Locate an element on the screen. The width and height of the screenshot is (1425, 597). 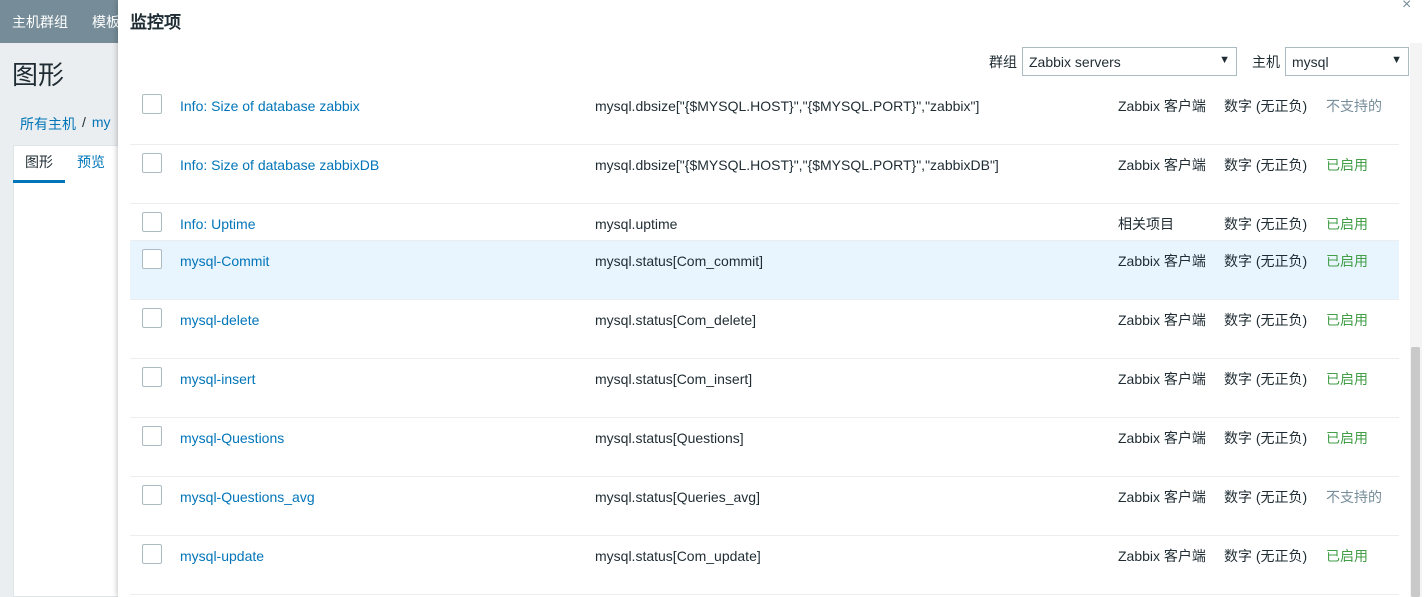
item-key: mysql.status[Com_commit] is located at coordinates (679, 261).